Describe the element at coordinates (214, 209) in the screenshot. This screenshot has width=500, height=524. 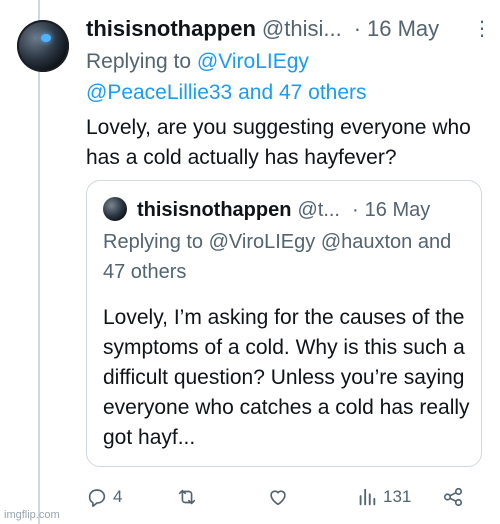
I see `quoted-display-name: thisisnothappen` at that location.